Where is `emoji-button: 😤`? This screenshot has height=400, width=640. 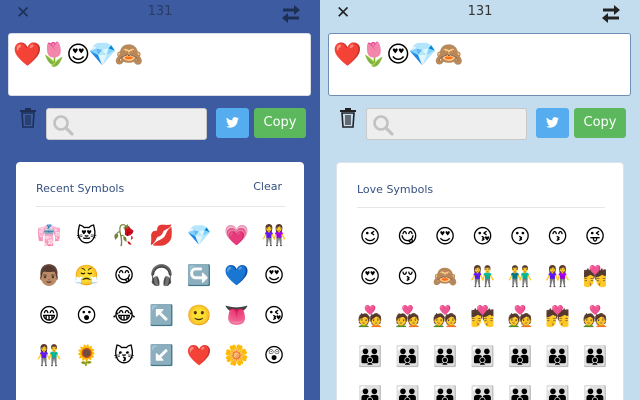
emoji-button: 😤 is located at coordinates (87, 275).